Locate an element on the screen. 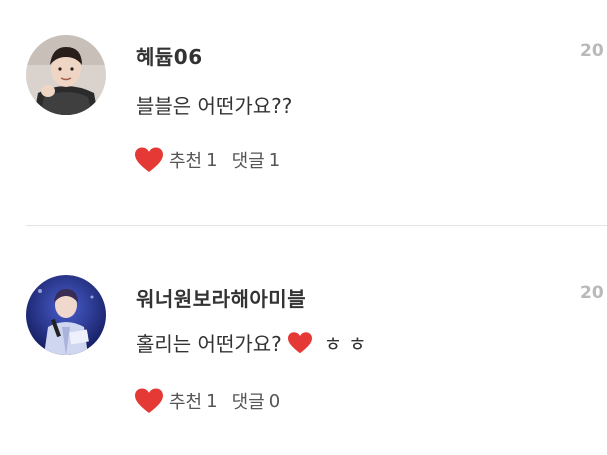 The height and width of the screenshot is (455, 607). comment-actions: 추천 1 댓글 0 is located at coordinates (214, 401).